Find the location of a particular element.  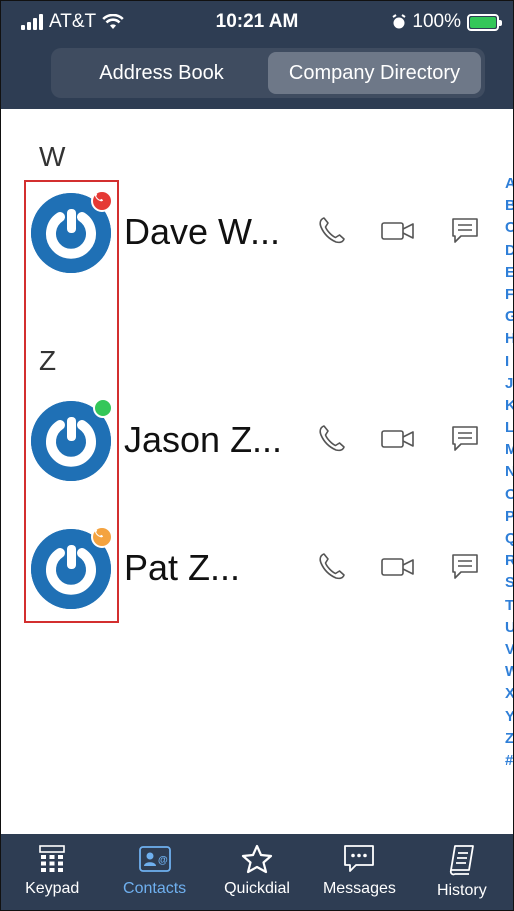

index-letter: G is located at coordinates (509, 317).